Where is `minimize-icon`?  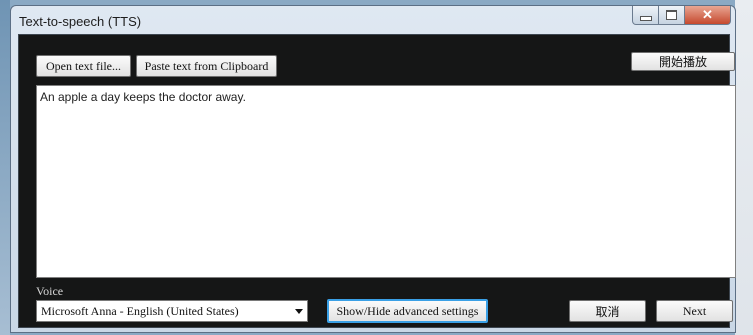
minimize-icon is located at coordinates (645, 18).